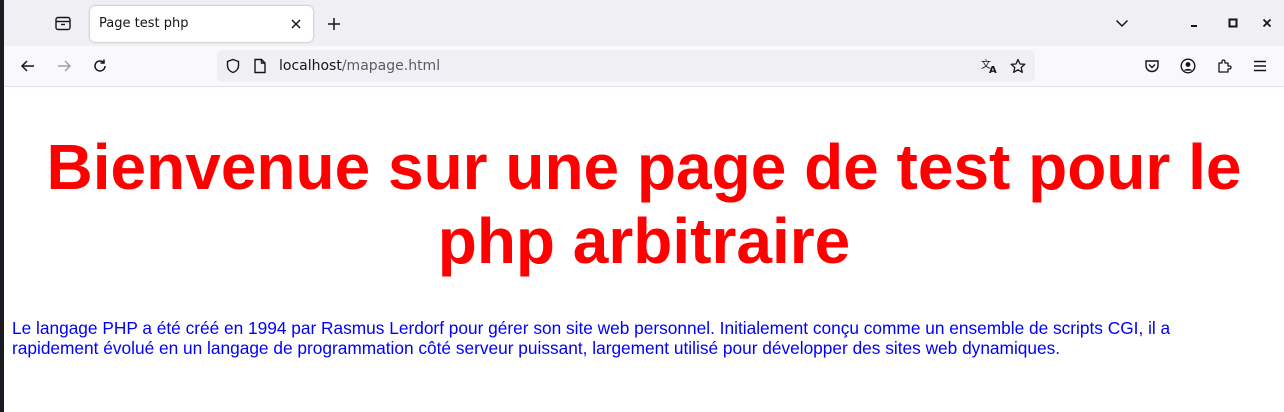  I want to click on url-host: localhost, so click(310, 66).